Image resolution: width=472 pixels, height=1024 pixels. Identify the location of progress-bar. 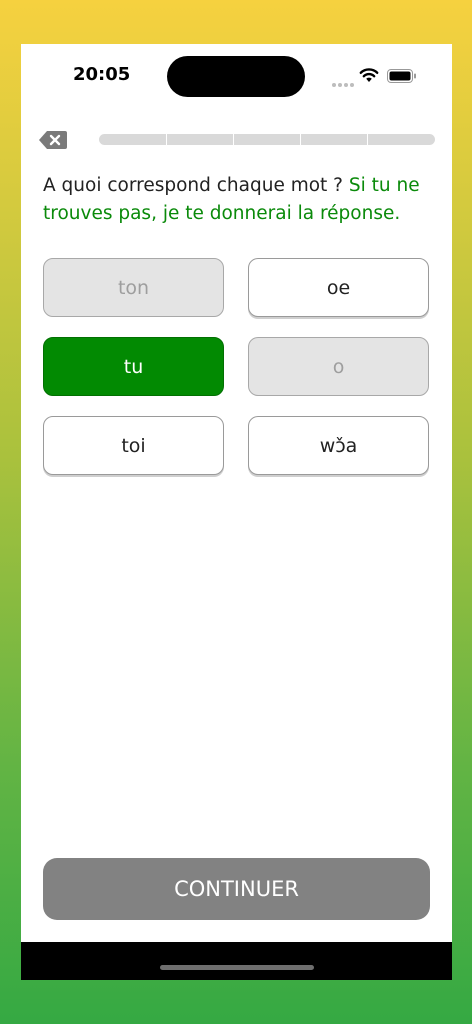
(267, 139).